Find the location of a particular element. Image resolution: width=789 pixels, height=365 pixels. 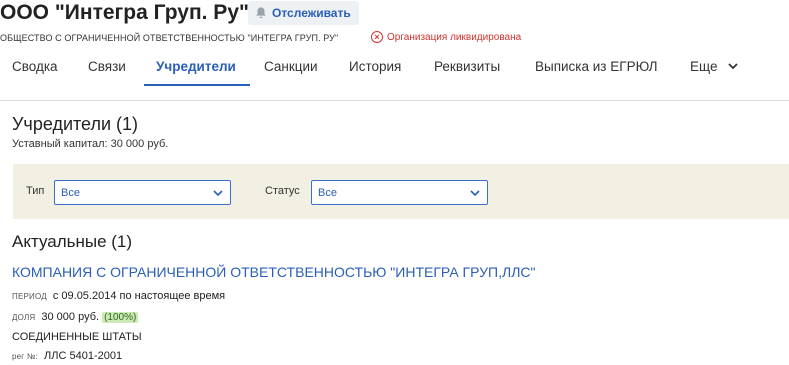

reg-label: рег №: is located at coordinates (25, 356).